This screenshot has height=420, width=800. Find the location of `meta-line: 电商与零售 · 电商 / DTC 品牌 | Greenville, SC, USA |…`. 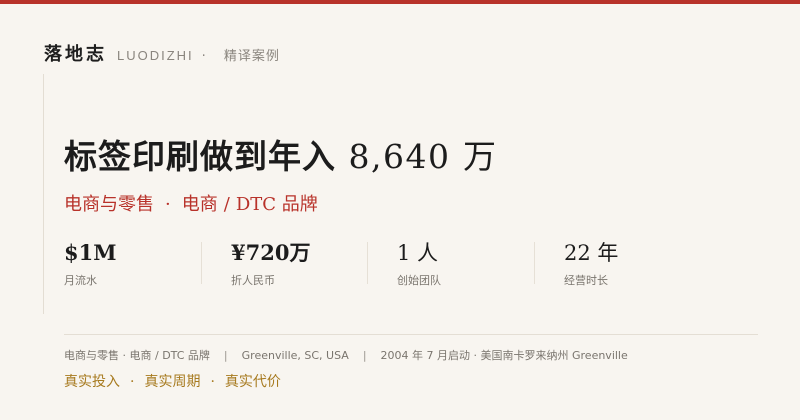

meta-line: 电商与零售 · 电商 / DTC 品牌 | Greenville, SC, USA |… is located at coordinates (346, 355).